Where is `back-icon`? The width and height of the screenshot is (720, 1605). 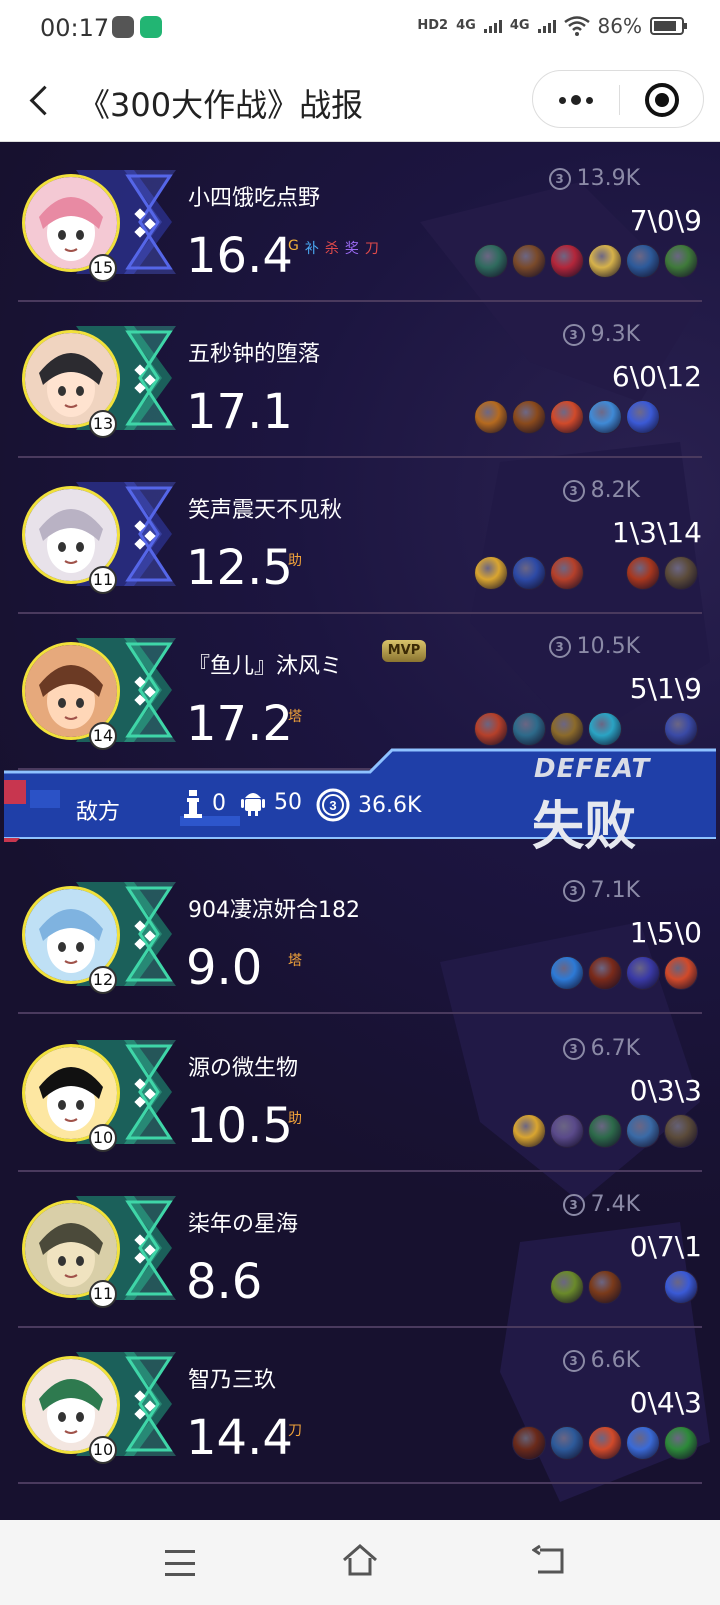 back-icon is located at coordinates (549, 1561).